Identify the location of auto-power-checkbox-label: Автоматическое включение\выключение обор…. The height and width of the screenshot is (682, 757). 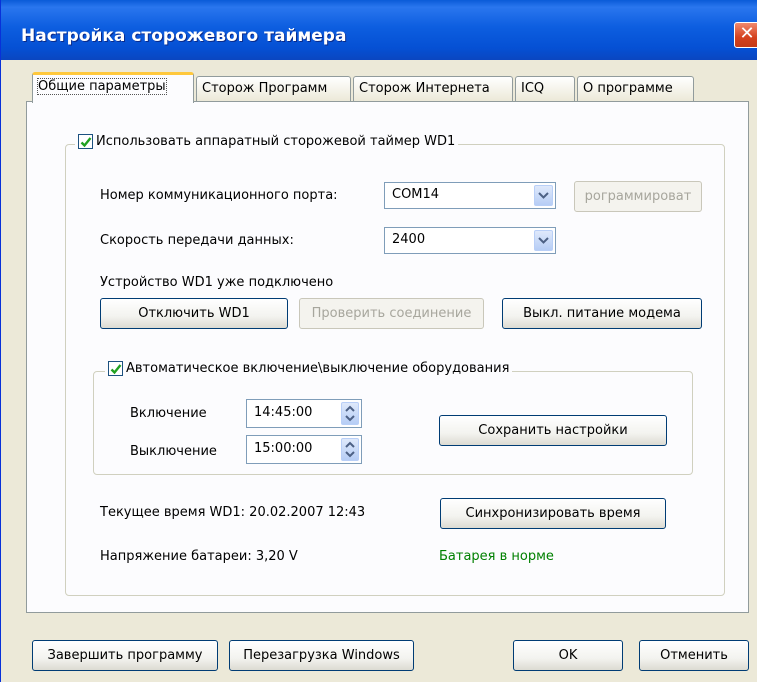
(318, 368).